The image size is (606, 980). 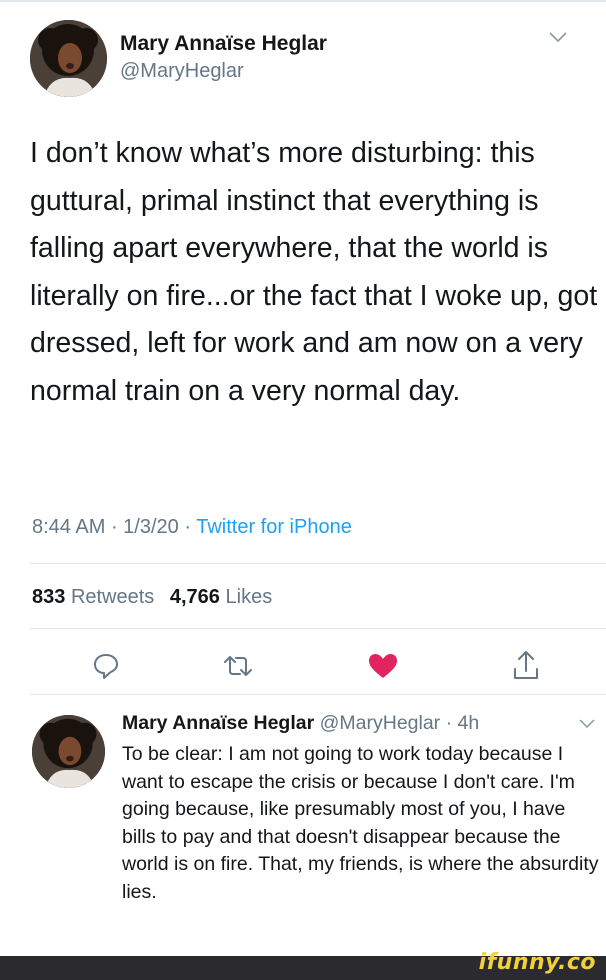 What do you see at coordinates (68, 58) in the screenshot?
I see `author-avatar` at bounding box center [68, 58].